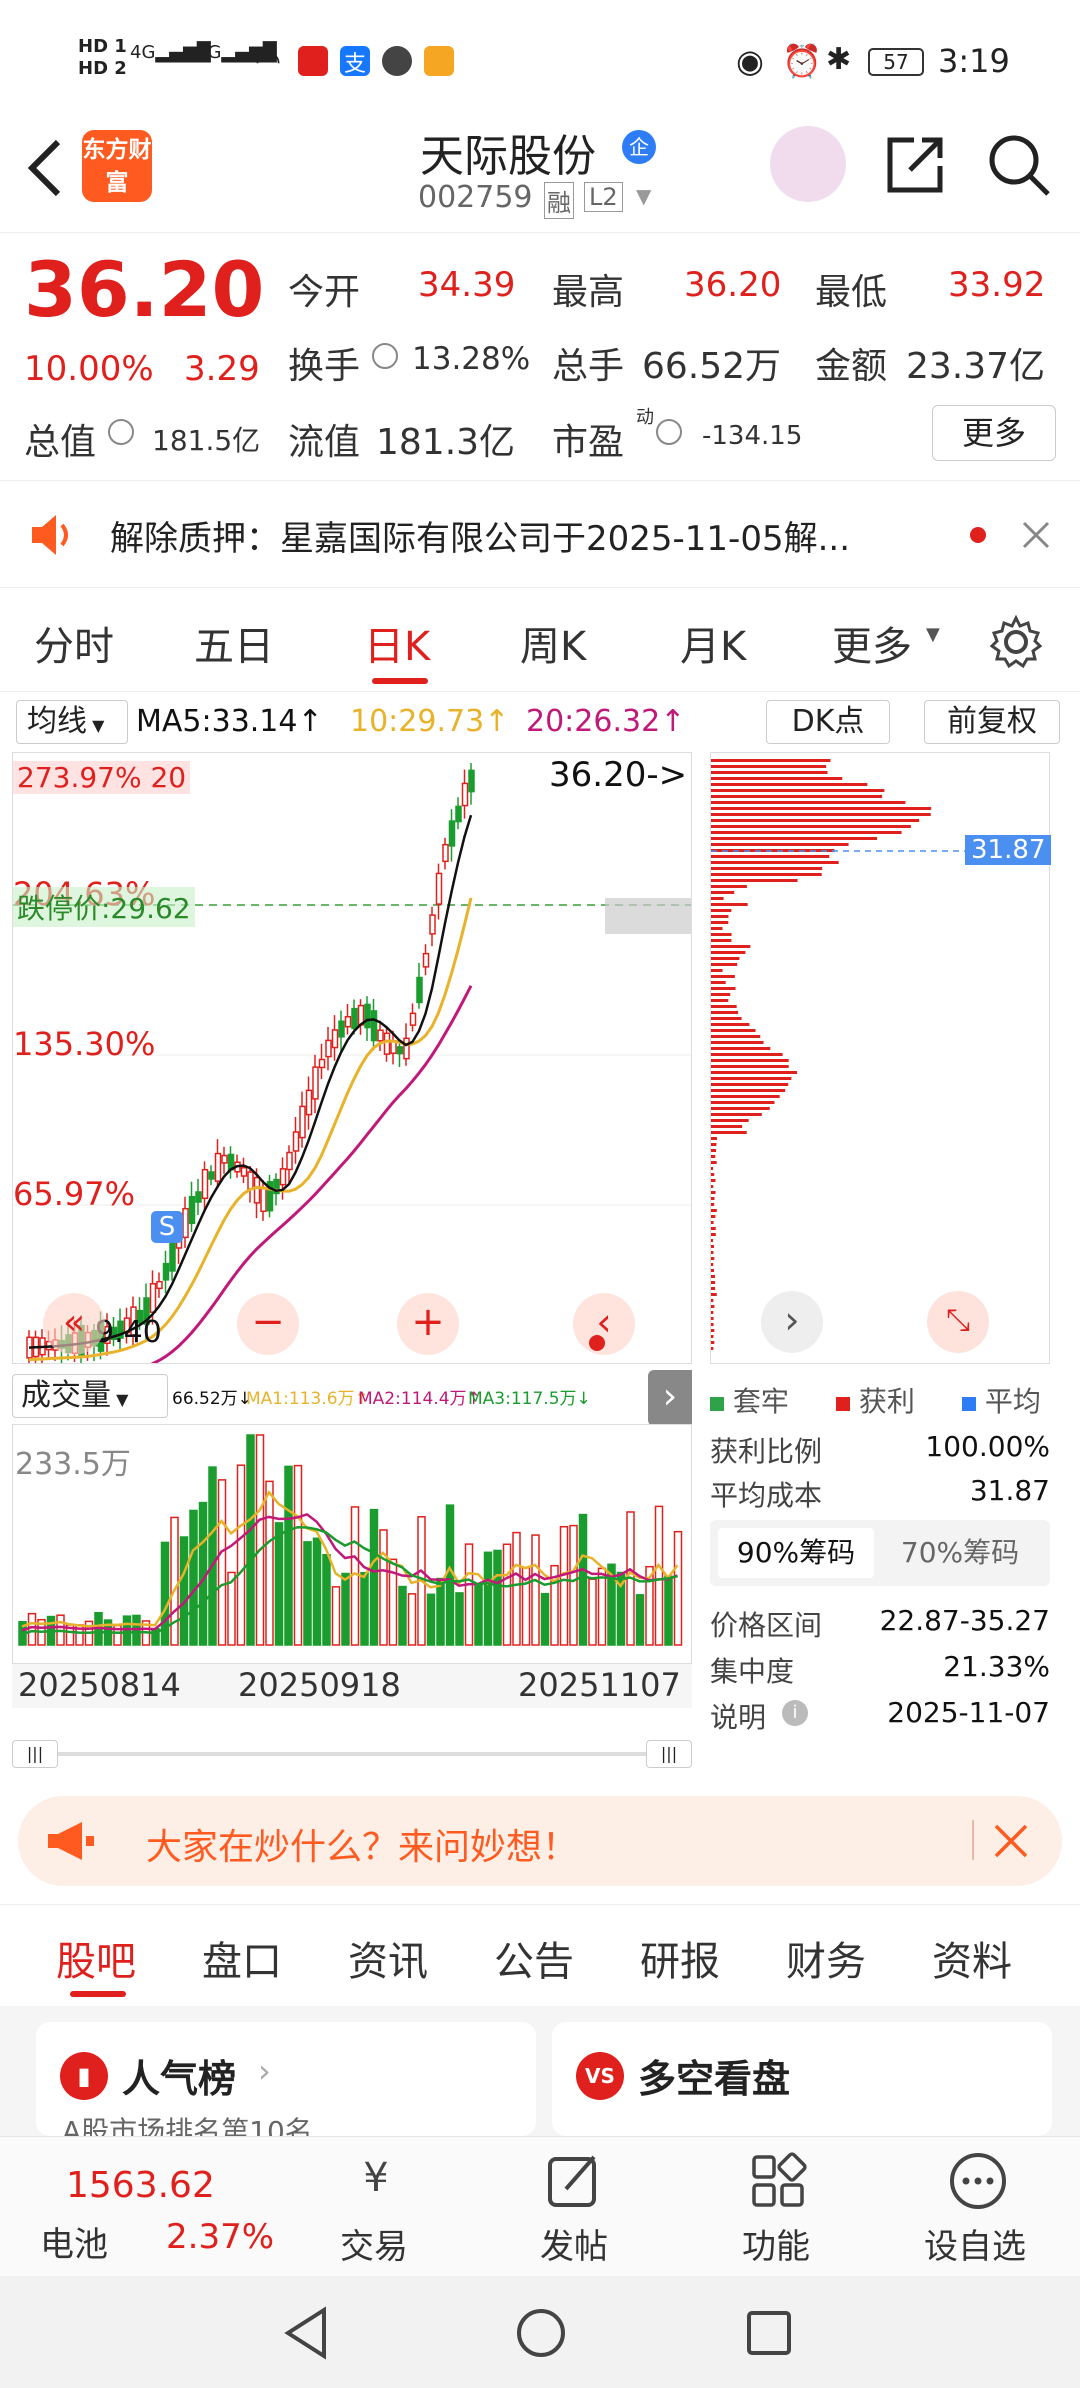  What do you see at coordinates (802, 2079) in the screenshot?
I see `bull-bear-card: VS 多空看盘` at bounding box center [802, 2079].